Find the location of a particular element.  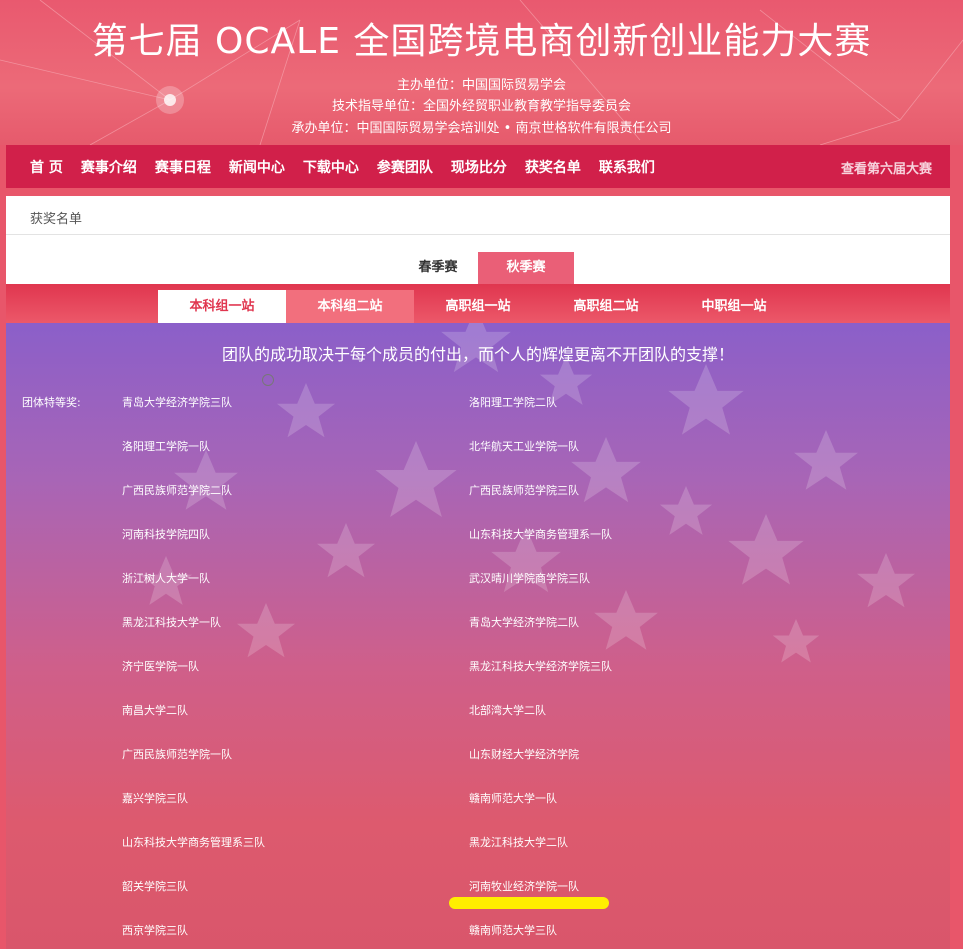

nav-scores: 现场比分 is located at coordinates (479, 167).